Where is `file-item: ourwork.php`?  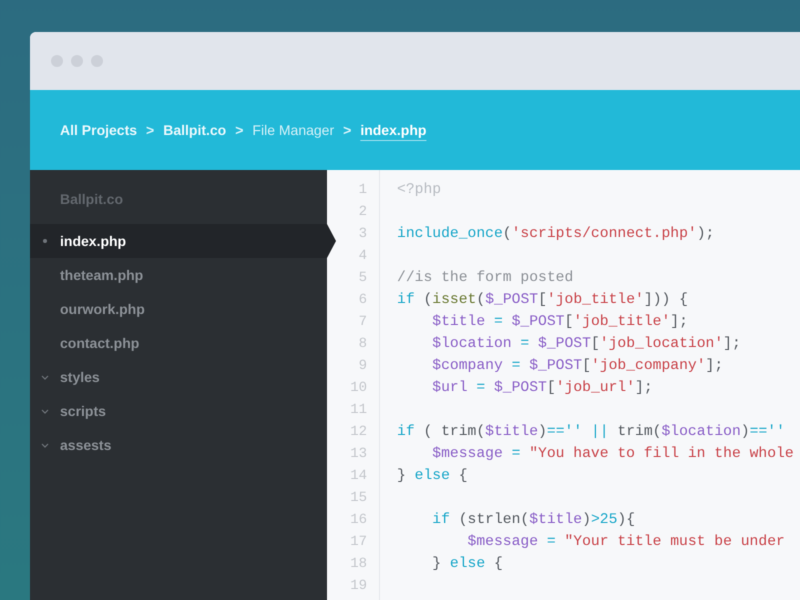 file-item: ourwork.php is located at coordinates (178, 309).